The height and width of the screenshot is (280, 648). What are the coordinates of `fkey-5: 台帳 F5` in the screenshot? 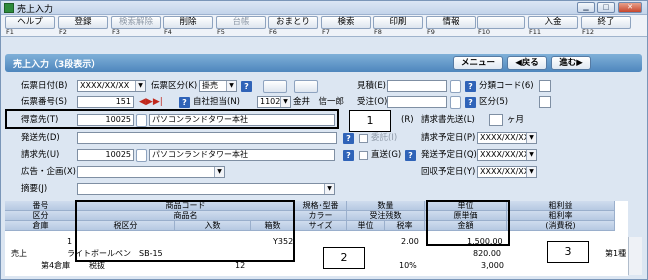 It's located at (241, 26).